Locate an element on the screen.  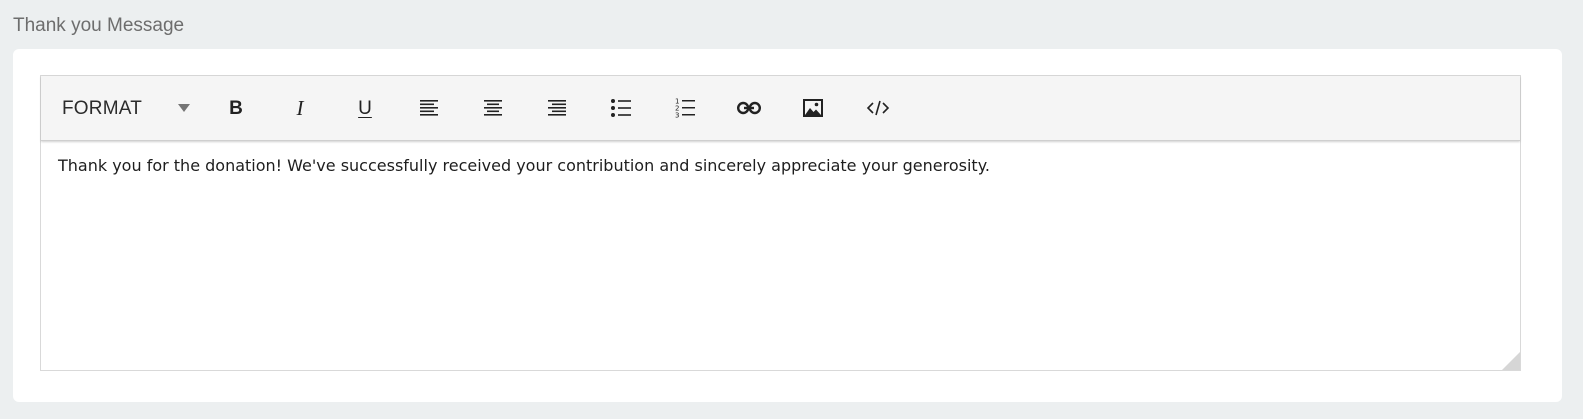
resize-handle-icon is located at coordinates (1511, 361).